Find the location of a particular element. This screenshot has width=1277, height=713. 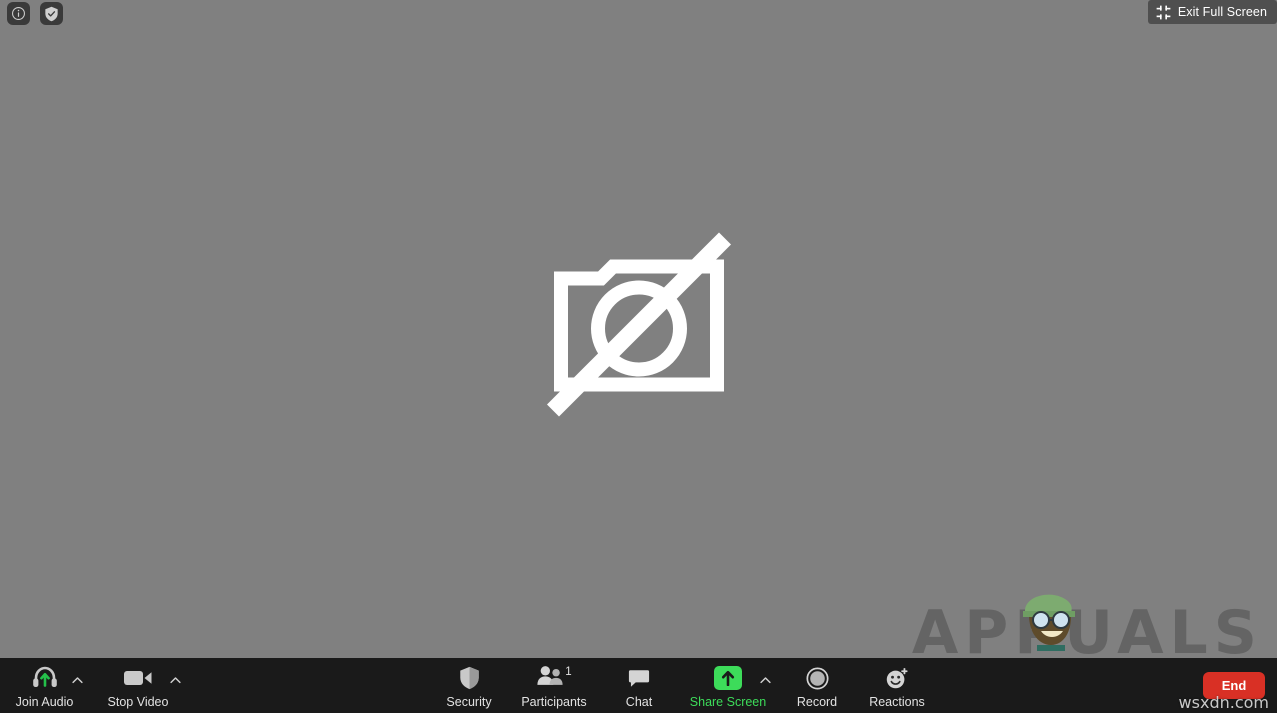

speech-bubble-icon is located at coordinates (639, 678).